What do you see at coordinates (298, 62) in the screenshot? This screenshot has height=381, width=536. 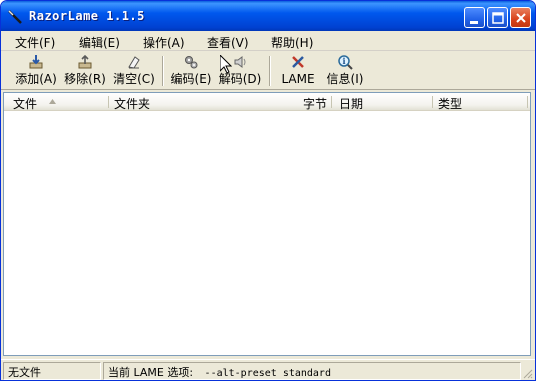 I see `lame-tools-icon` at bounding box center [298, 62].